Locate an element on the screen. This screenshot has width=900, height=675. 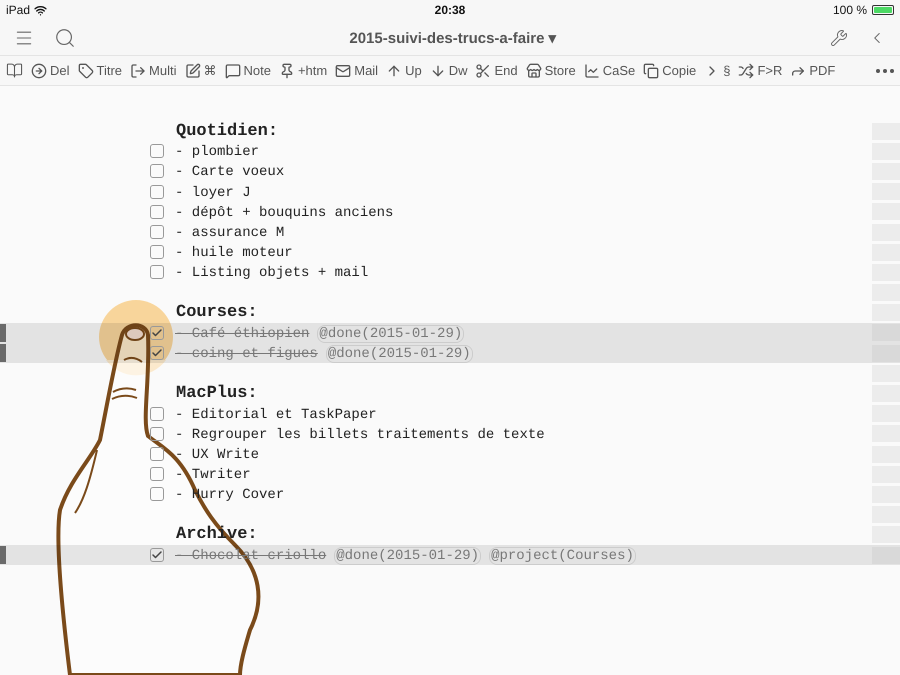
task-text: - dépôt + bouquins anciens is located at coordinates (284, 212).